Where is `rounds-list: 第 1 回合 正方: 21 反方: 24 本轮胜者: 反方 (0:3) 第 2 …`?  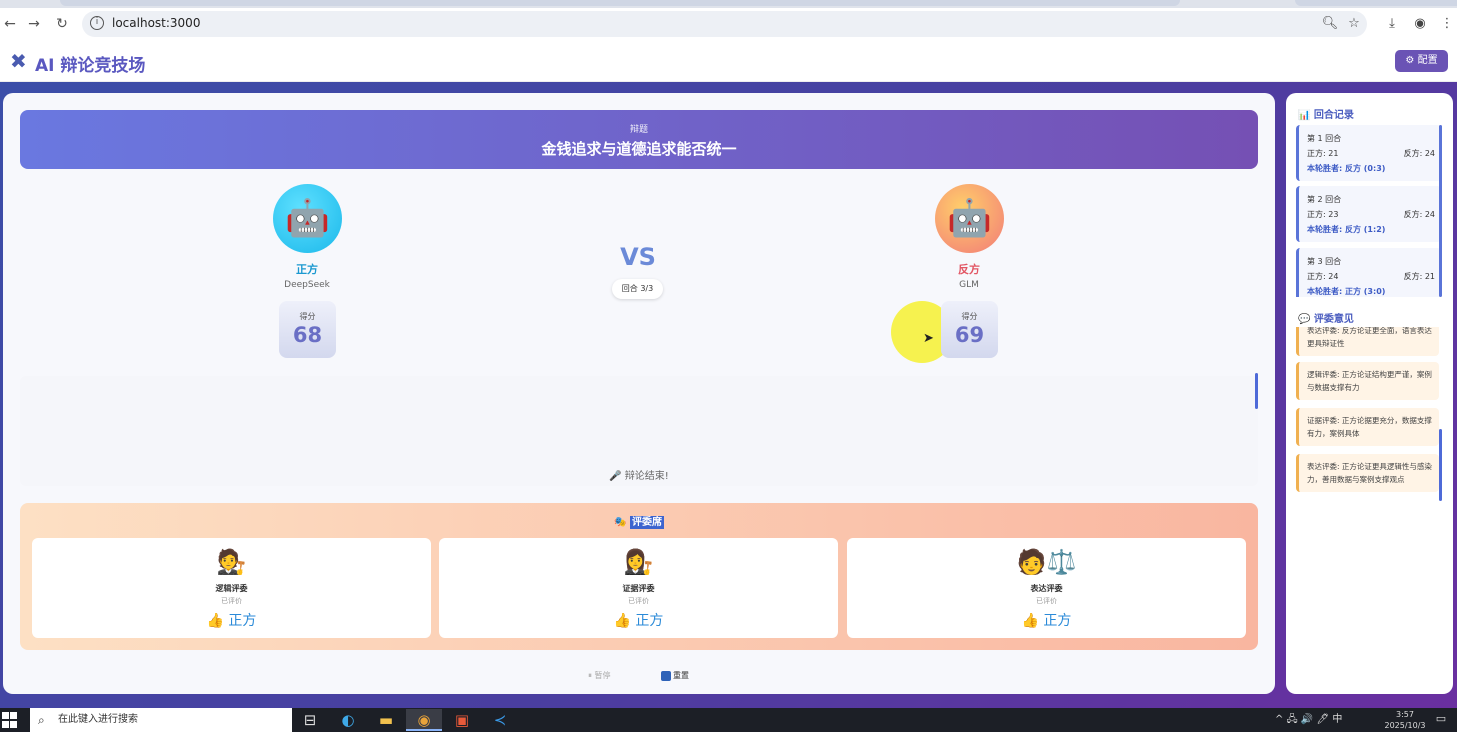 rounds-list: 第 1 回合 正方: 21 反方: 24 本轮胜者: 反方 (0:3) 第 2 … is located at coordinates (1370, 211).